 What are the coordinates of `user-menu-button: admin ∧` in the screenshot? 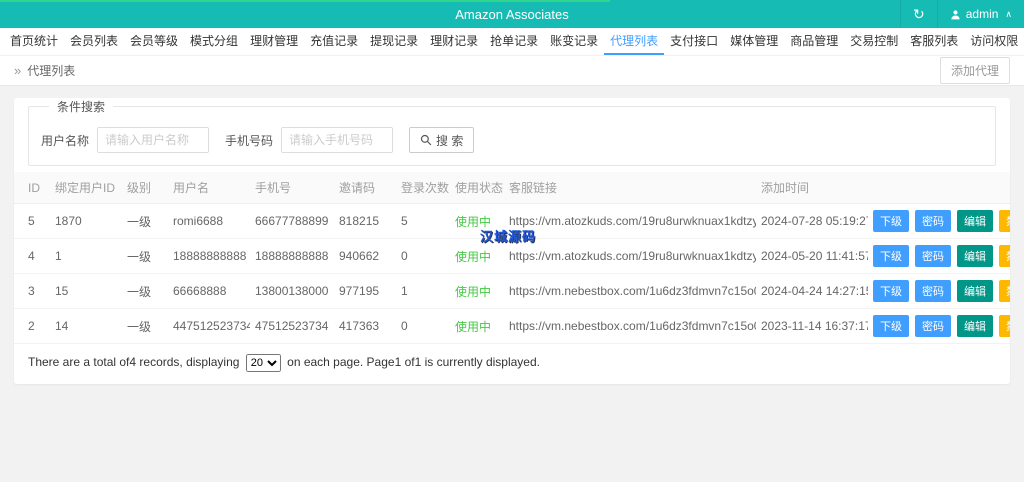 It's located at (980, 14).